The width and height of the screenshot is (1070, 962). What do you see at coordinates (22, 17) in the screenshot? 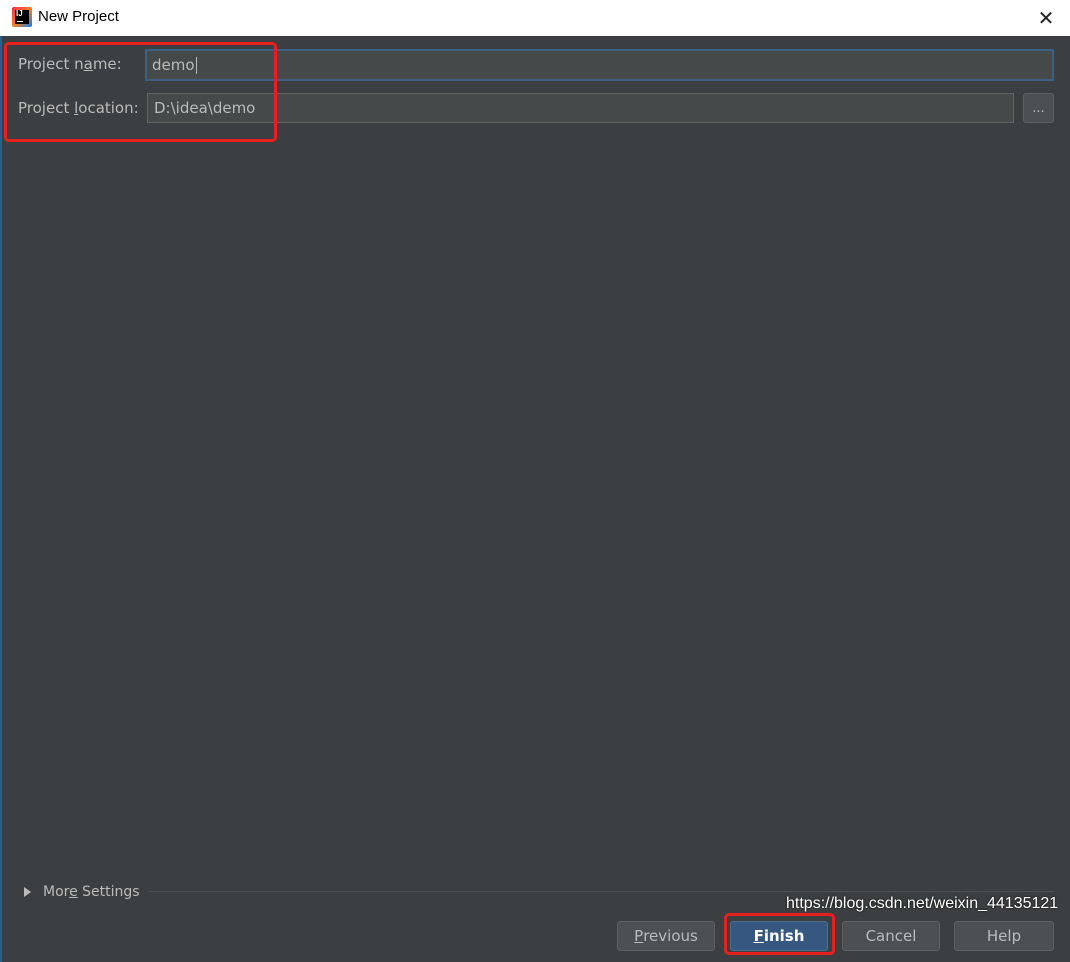
I see `intellij-logo-icon` at bounding box center [22, 17].